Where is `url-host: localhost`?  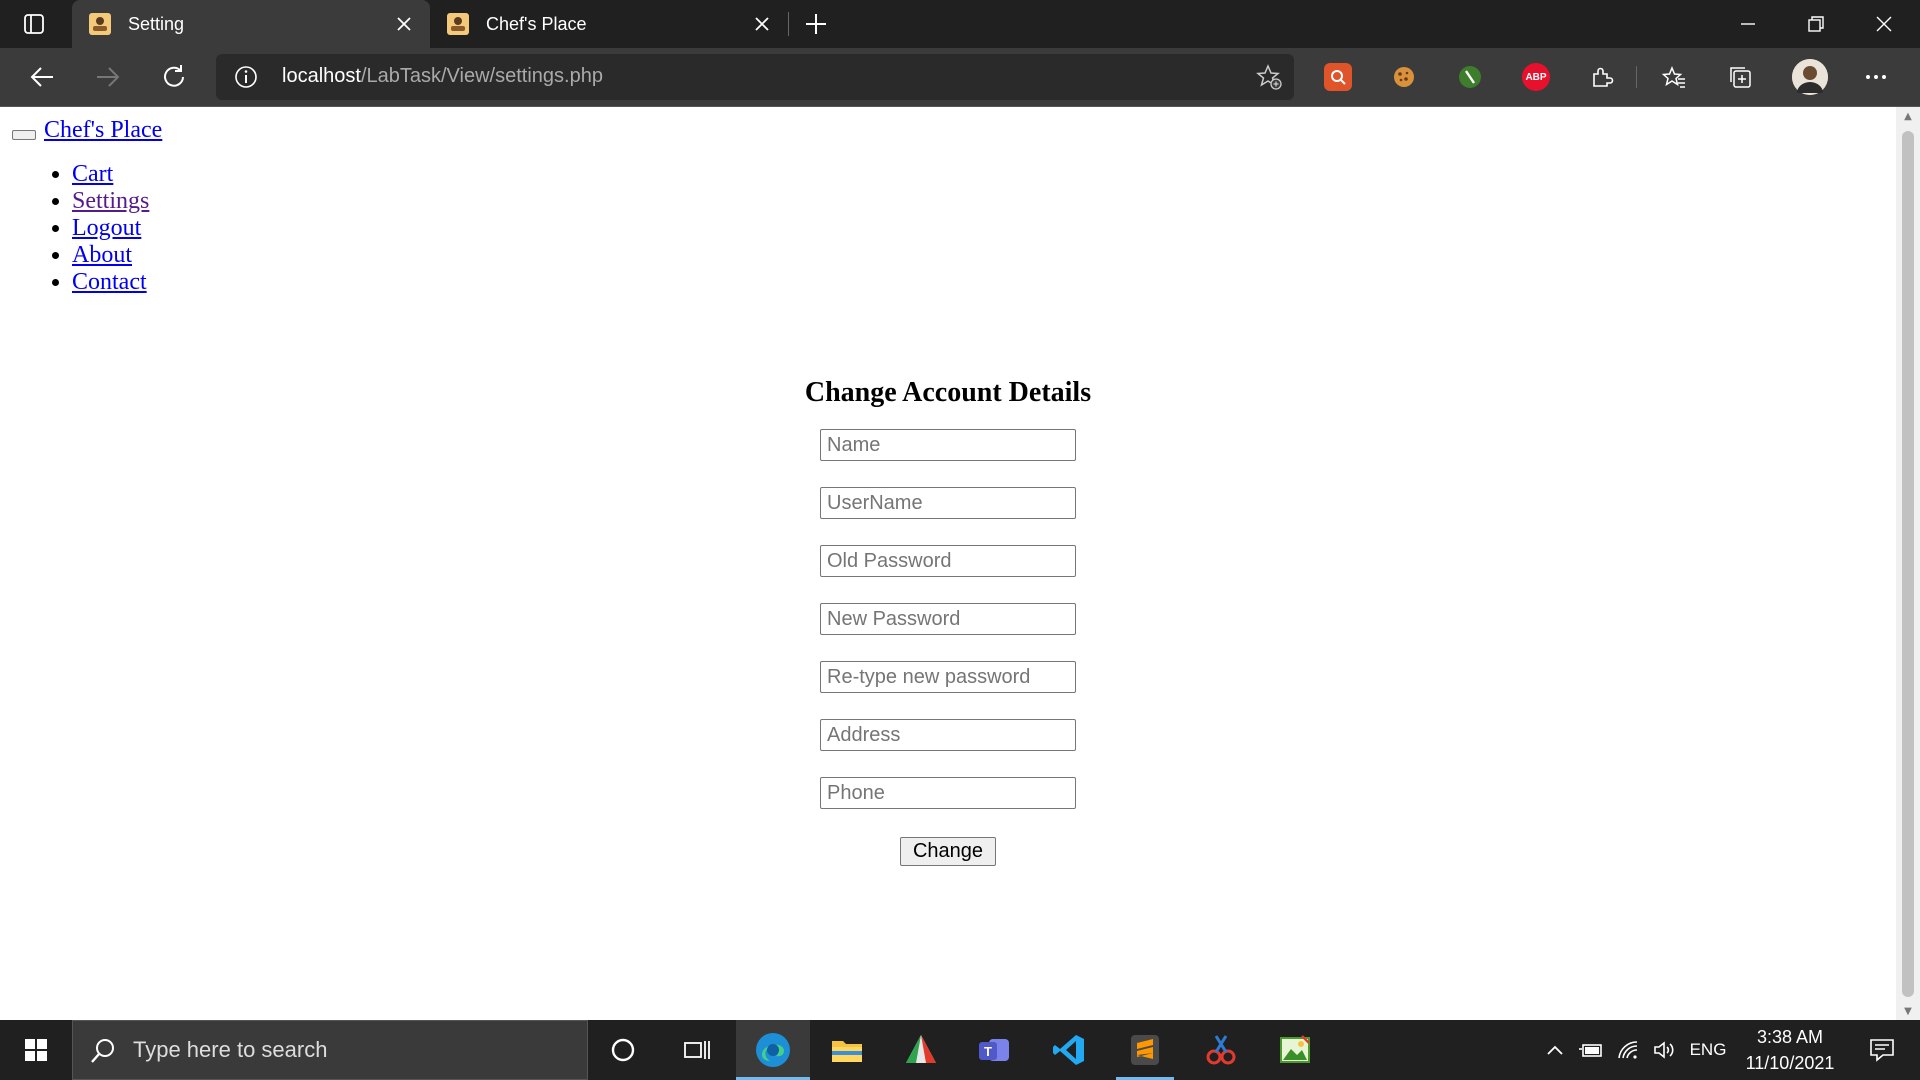 url-host: localhost is located at coordinates (321, 76).